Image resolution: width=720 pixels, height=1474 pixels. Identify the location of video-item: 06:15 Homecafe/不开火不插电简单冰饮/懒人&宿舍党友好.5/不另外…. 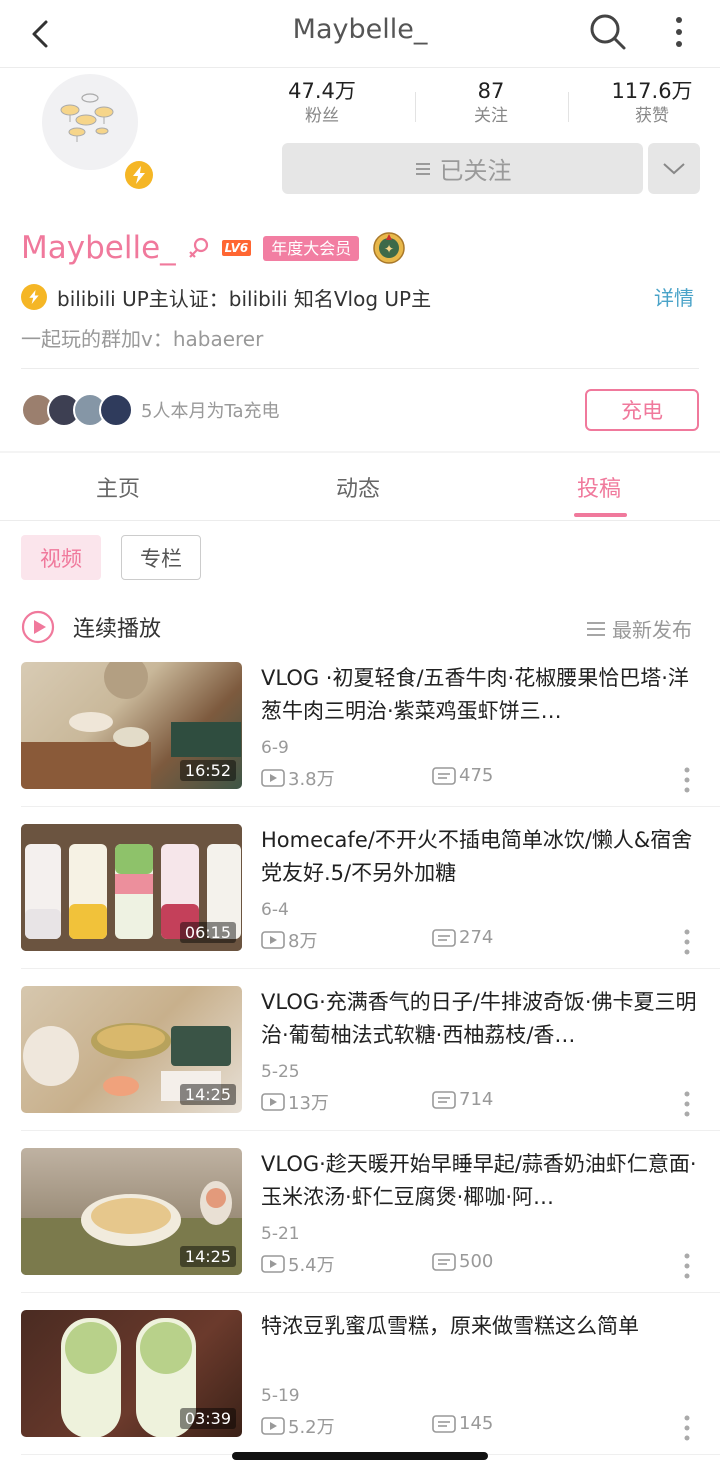
(360, 905).